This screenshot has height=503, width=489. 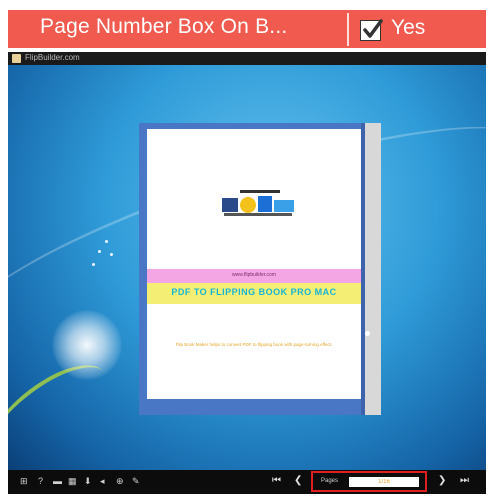 What do you see at coordinates (247, 482) in the screenshot?
I see `bottom-toolbar: ⊞ ? ▬ ▦ ⬇ ◂ ⊕ ✎ ⏮ ❮ Pages ❯ ⏭` at bounding box center [247, 482].